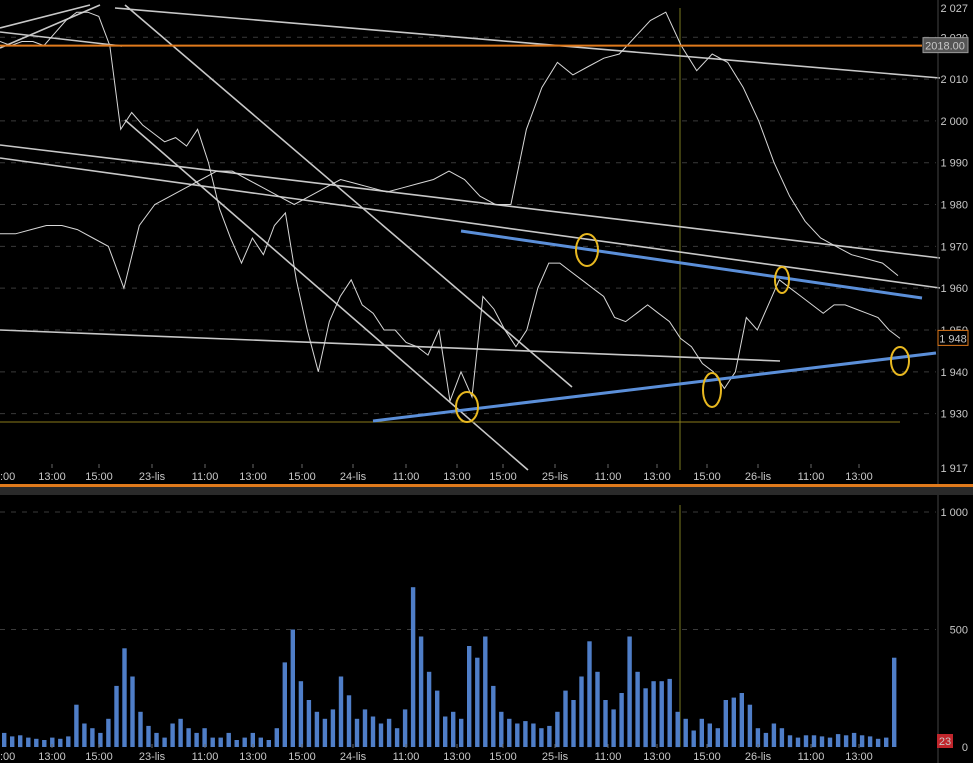 Image resolution: width=973 pixels, height=763 pixels. I want to click on price-tick-label: 1 940, so click(954, 373).